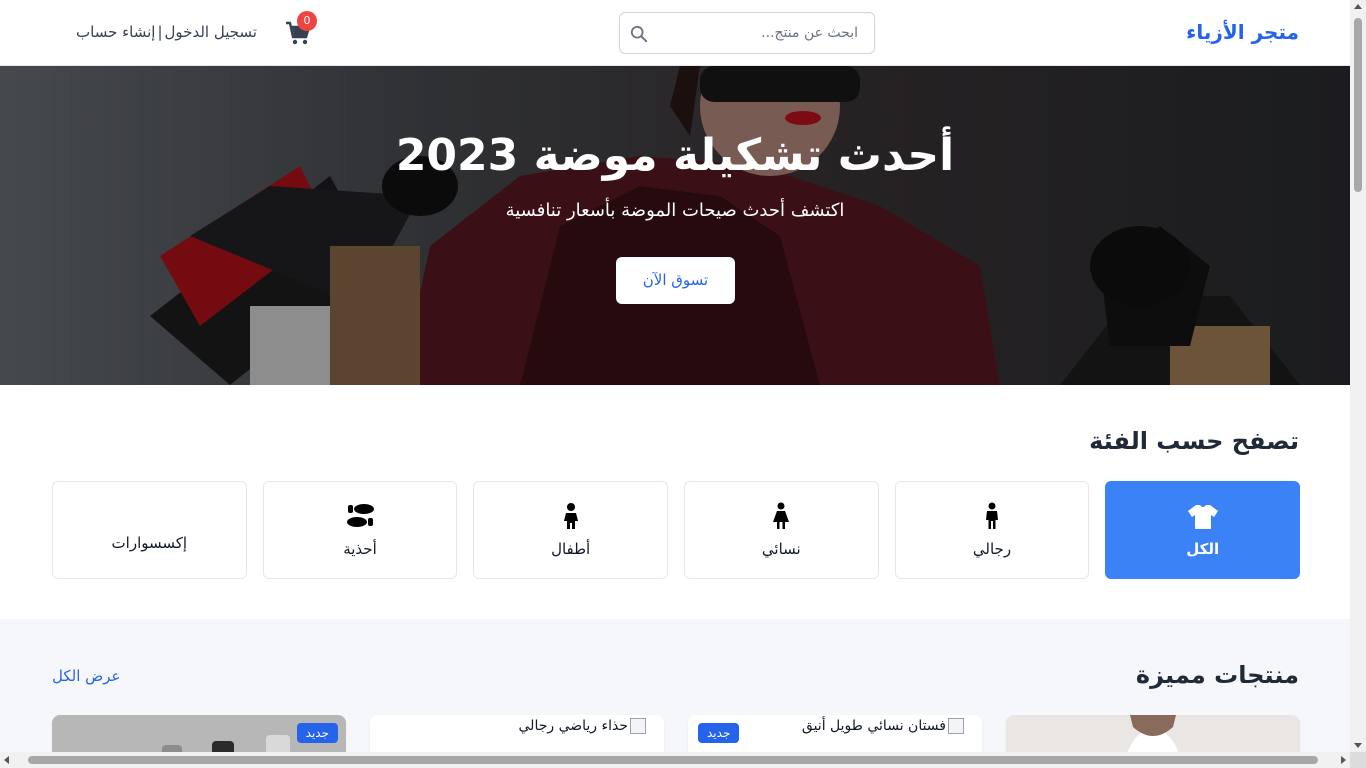  What do you see at coordinates (6, 760) in the screenshot?
I see `scroll-left-arrow-icon` at bounding box center [6, 760].